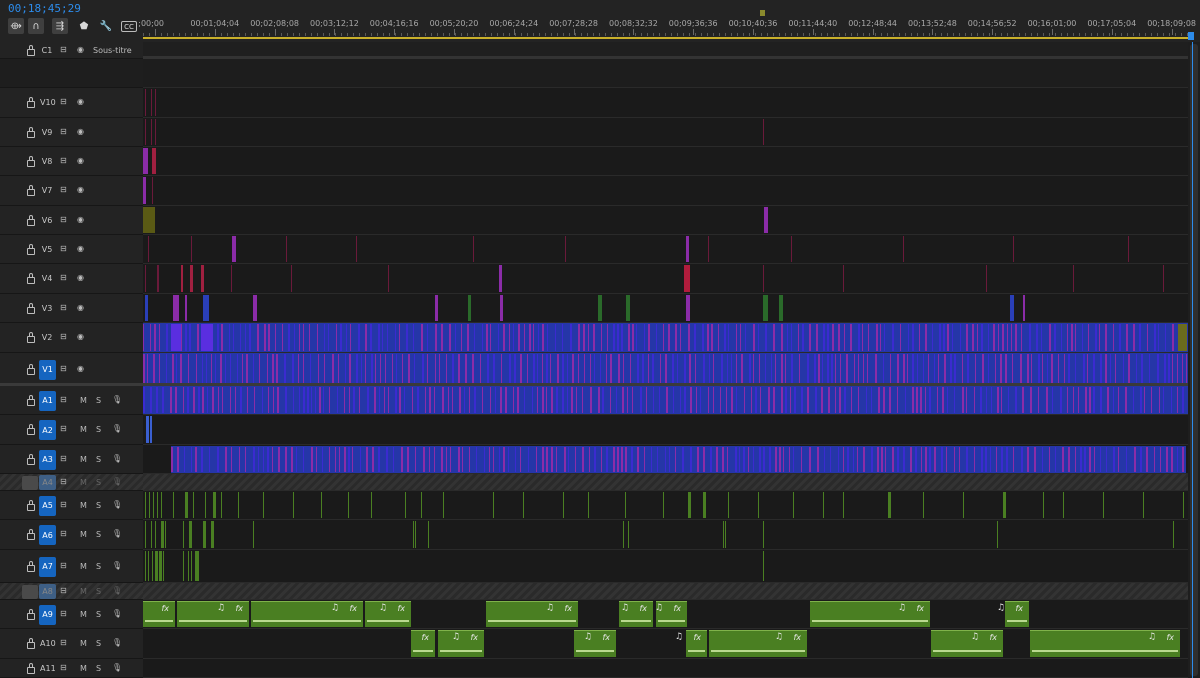 This screenshot has width=1200, height=678. I want to click on source-patch-a4: A4, so click(47, 482).